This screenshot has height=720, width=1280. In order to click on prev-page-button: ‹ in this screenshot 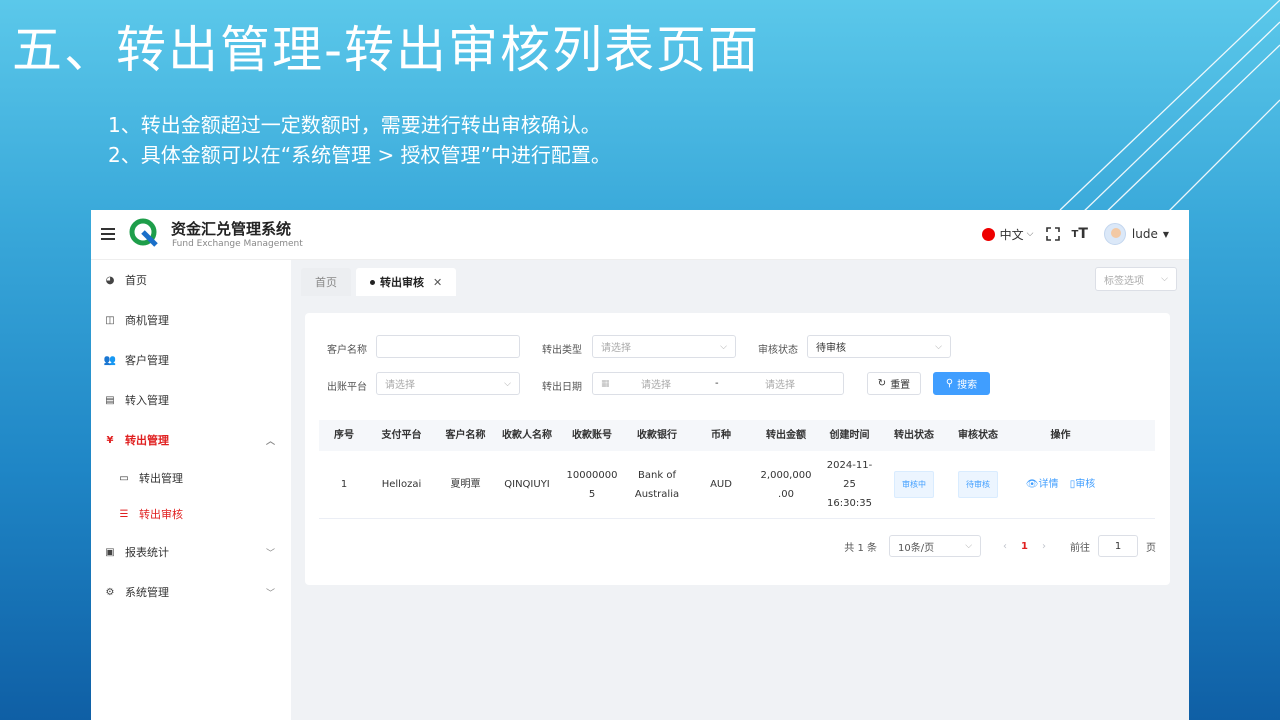, I will do `click(1005, 546)`.